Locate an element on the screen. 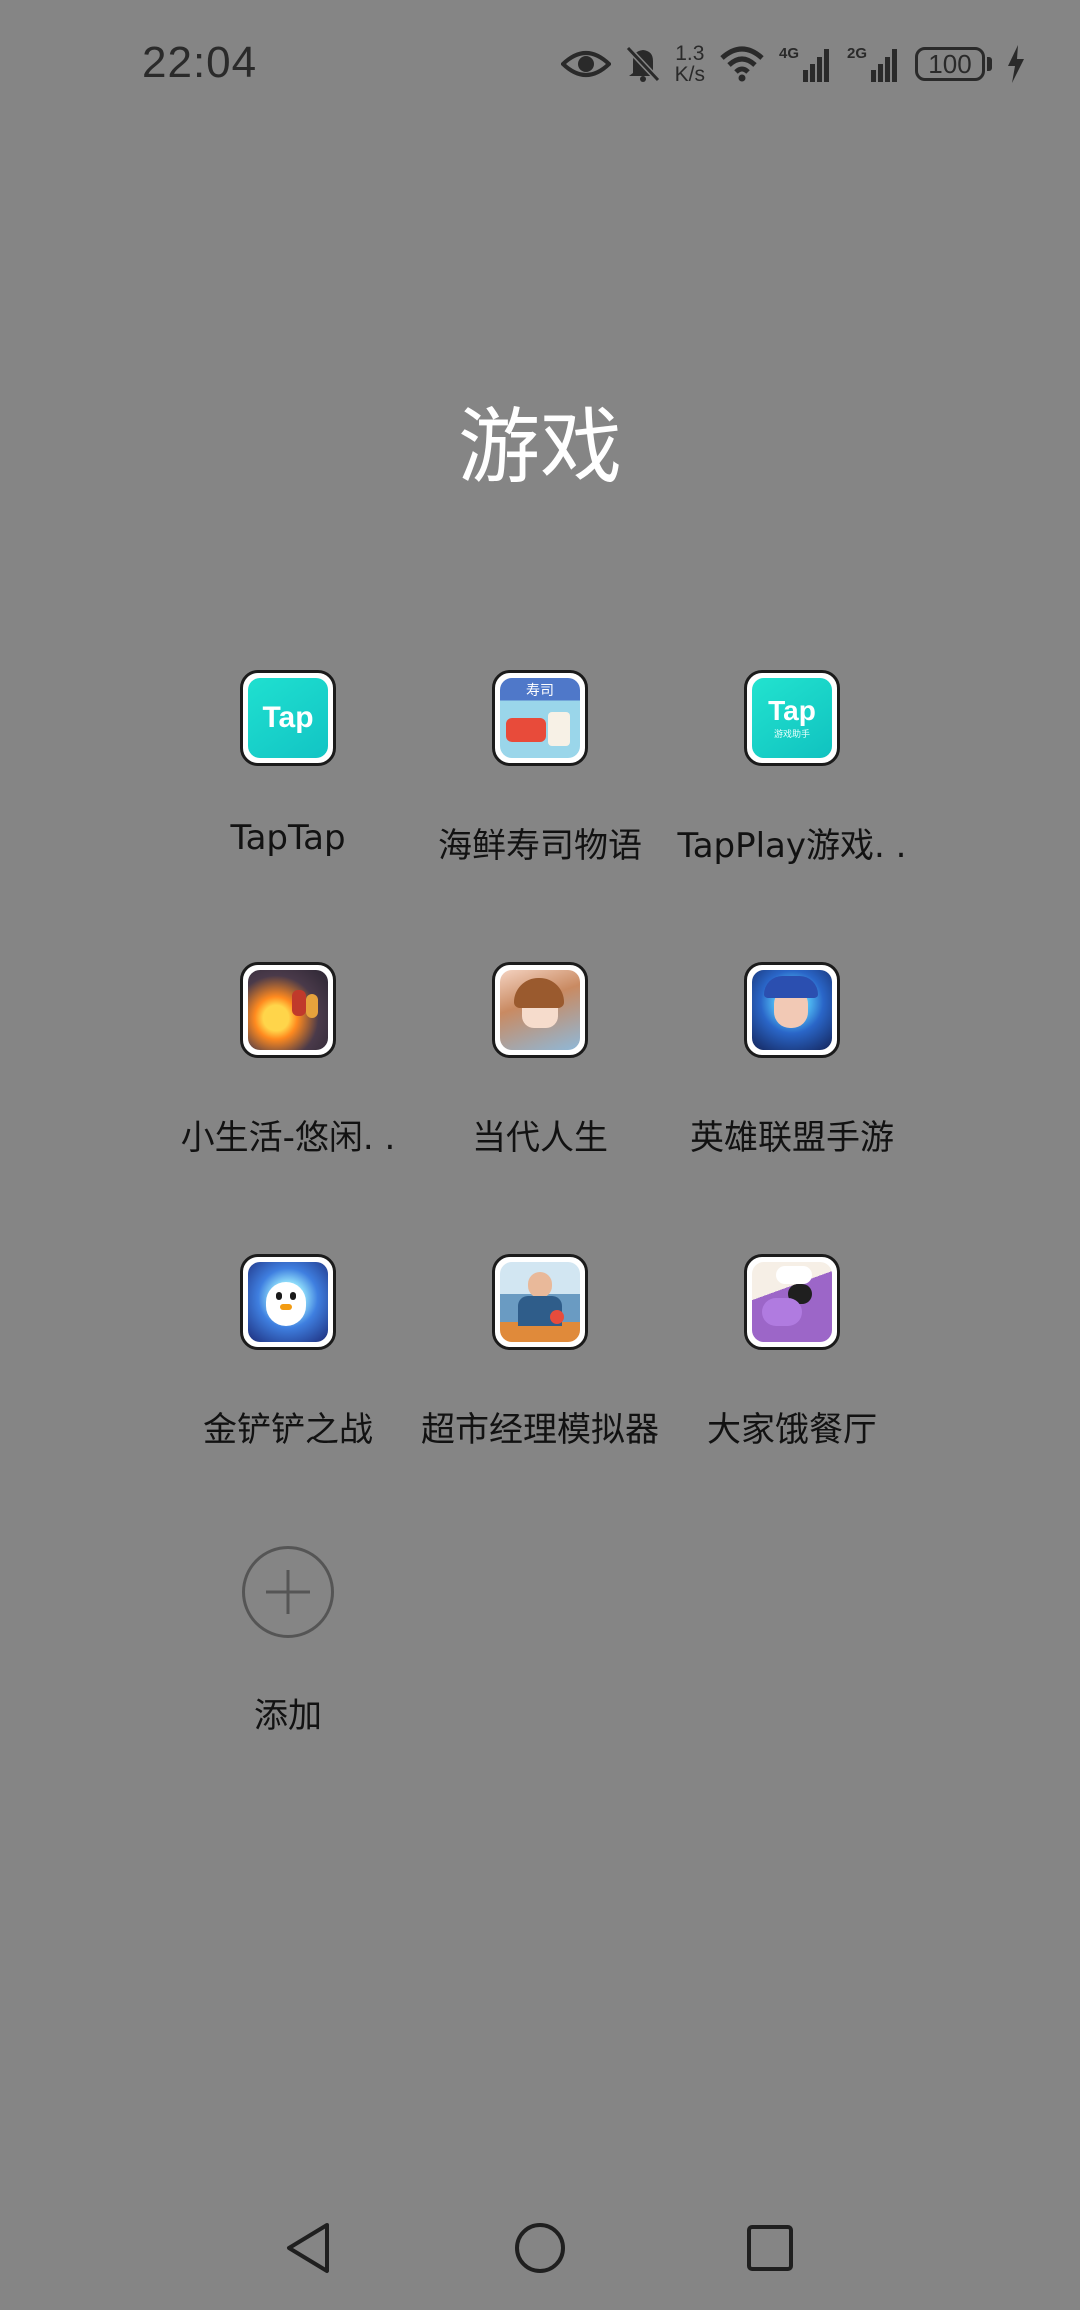  app-label: 英雄联盟手游 is located at coordinates (792, 1138).